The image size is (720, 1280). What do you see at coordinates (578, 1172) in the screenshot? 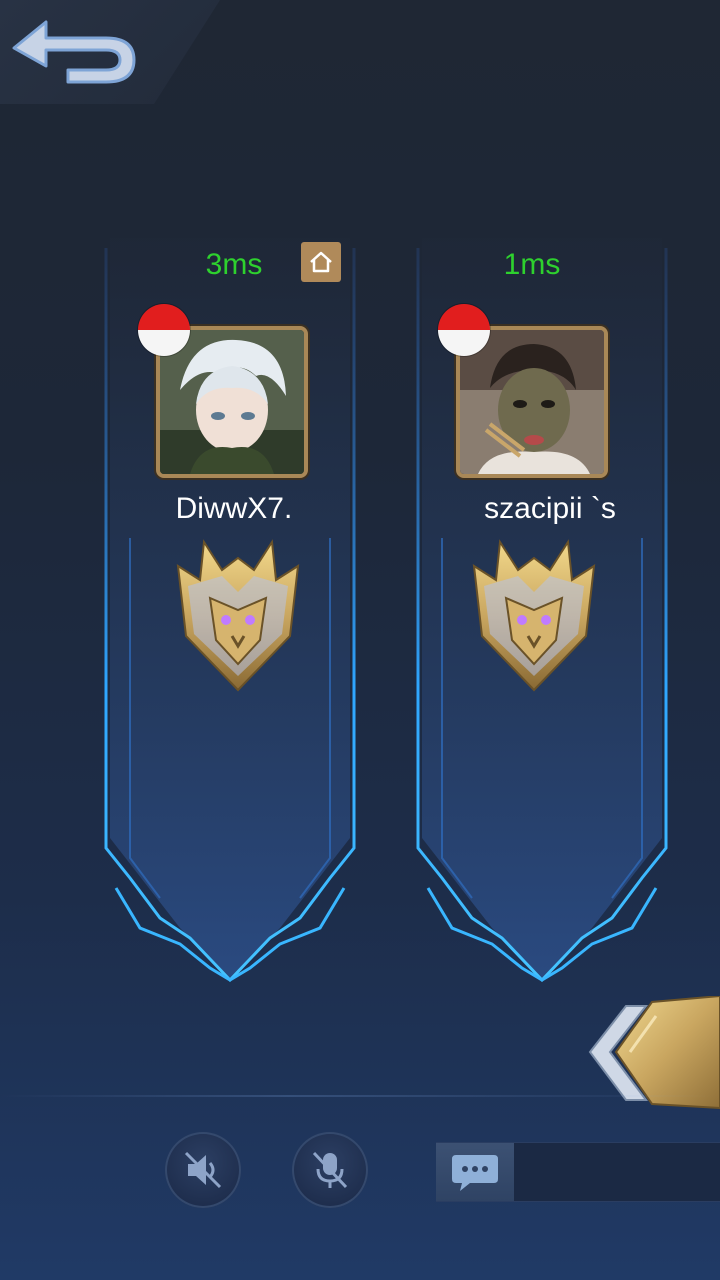
I see `chat-bar` at bounding box center [578, 1172].